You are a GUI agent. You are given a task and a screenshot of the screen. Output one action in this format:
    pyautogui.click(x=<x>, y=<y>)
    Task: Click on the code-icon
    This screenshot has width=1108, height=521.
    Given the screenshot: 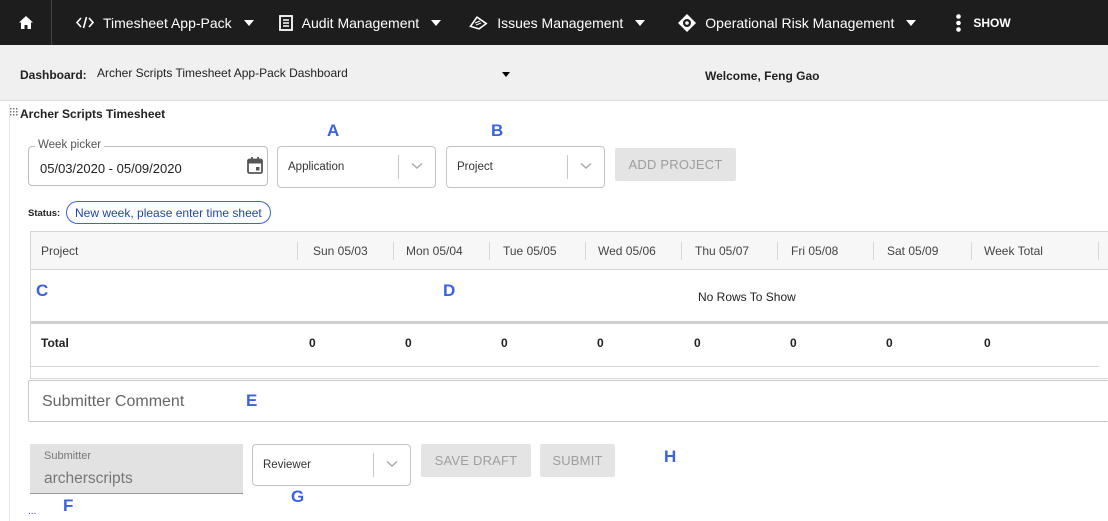 What is the action you would take?
    pyautogui.click(x=85, y=22)
    